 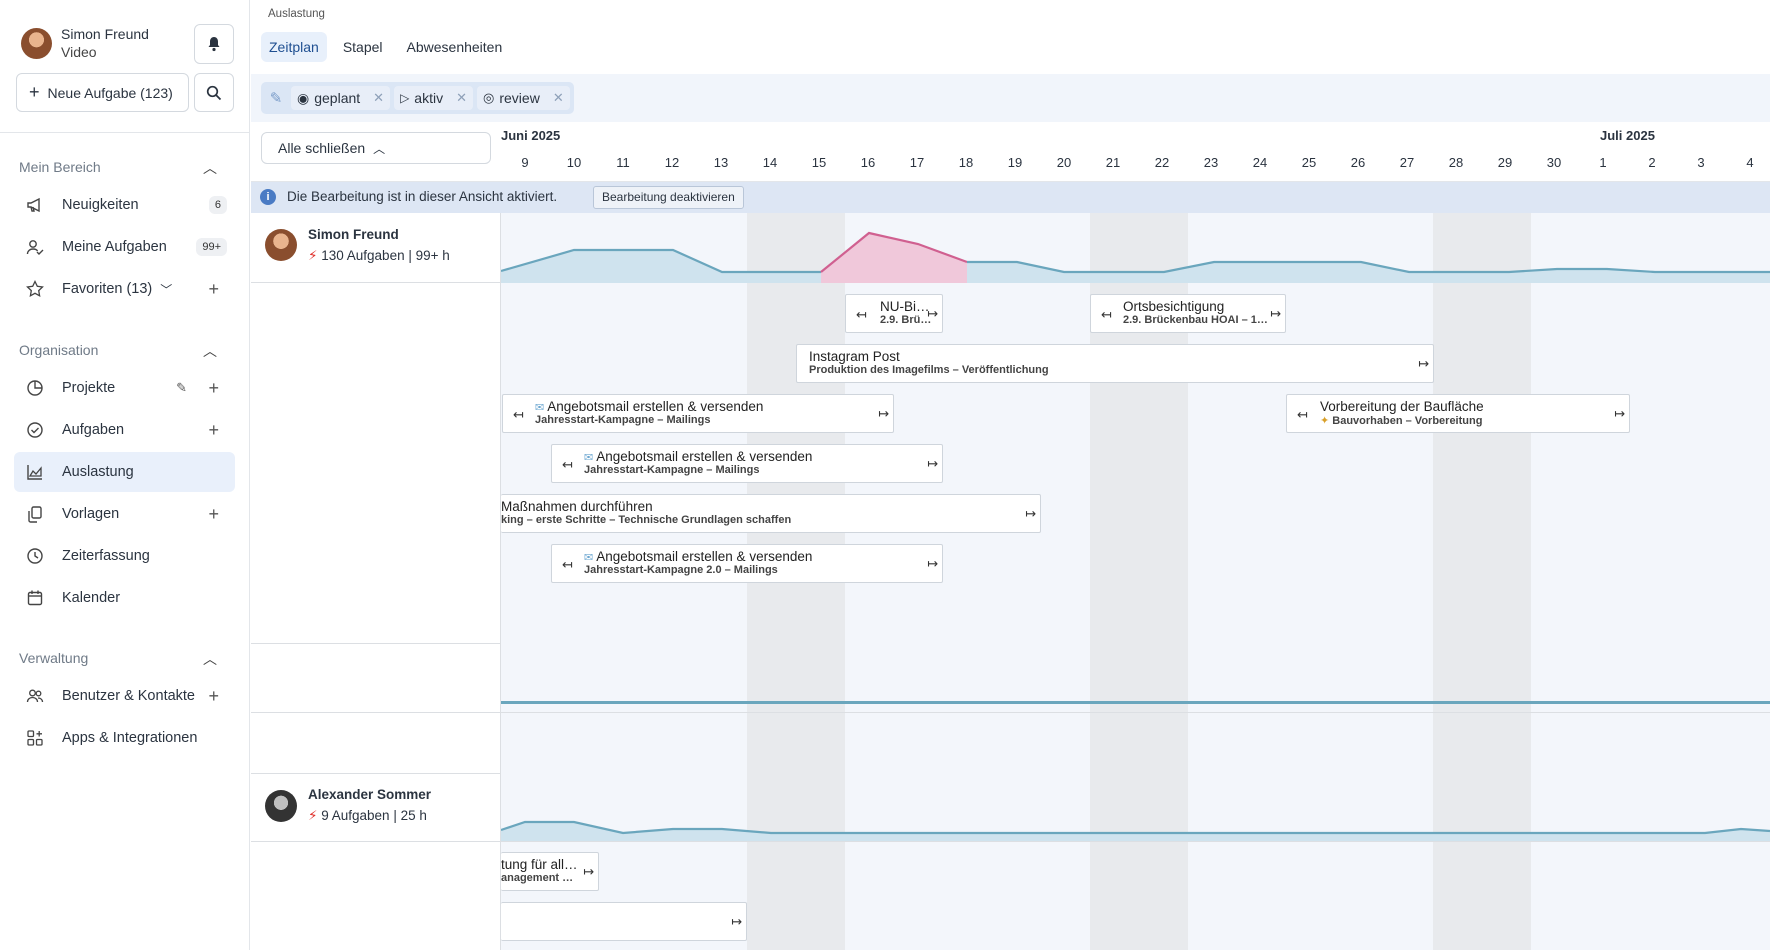 I want to click on eye-icon: ◎, so click(x=489, y=97).